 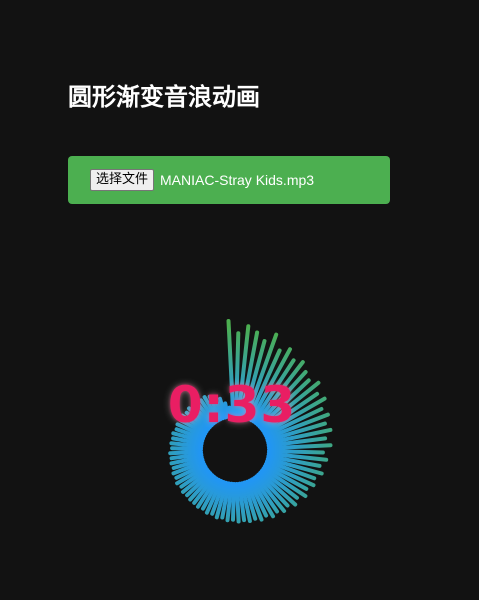 What do you see at coordinates (122, 180) in the screenshot?
I see `choose-file-button: 选择文件` at bounding box center [122, 180].